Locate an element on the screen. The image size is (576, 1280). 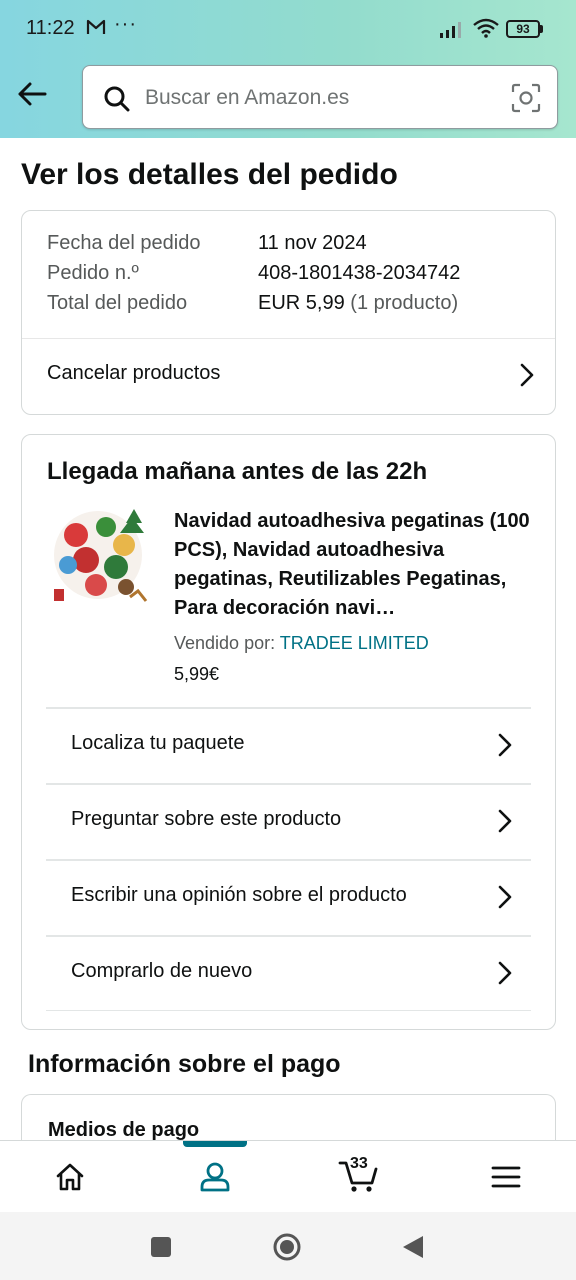
battery-level: 93 is located at coordinates (523, 29).